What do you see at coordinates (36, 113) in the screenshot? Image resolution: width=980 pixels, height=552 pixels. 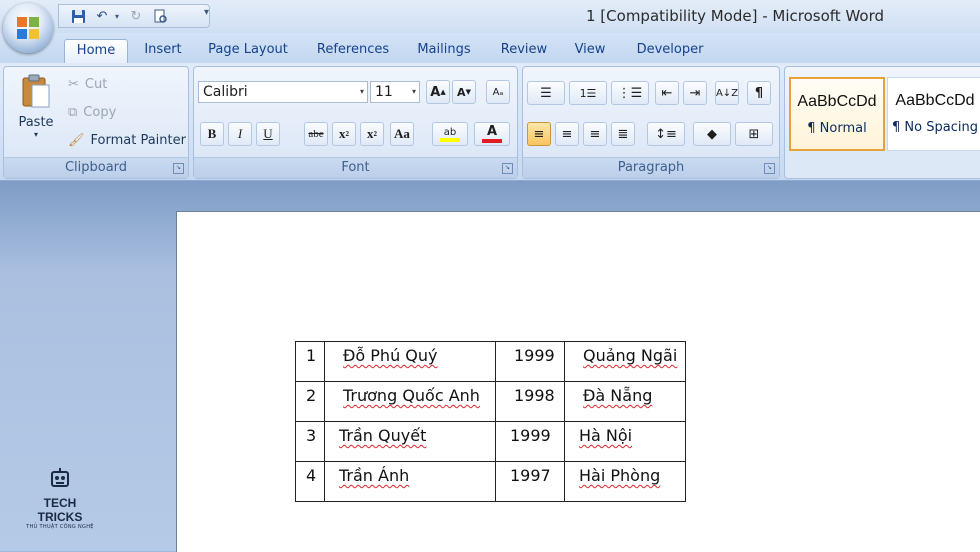 I see `paste-button: Paste ▾` at bounding box center [36, 113].